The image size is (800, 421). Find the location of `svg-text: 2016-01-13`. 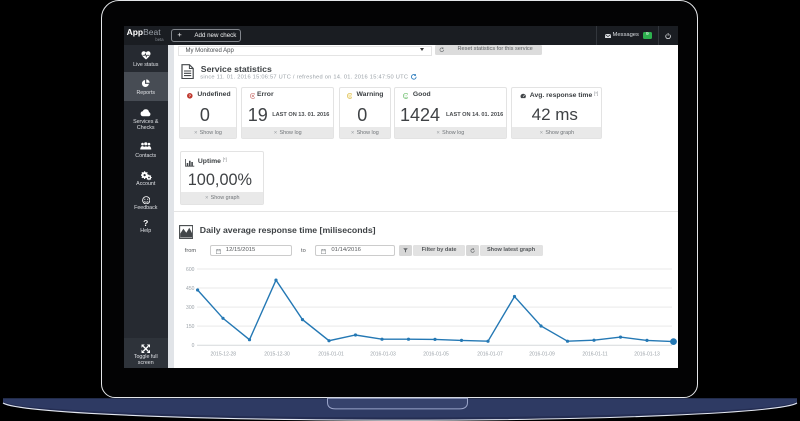

svg-text: 2016-01-13 is located at coordinates (647, 354).